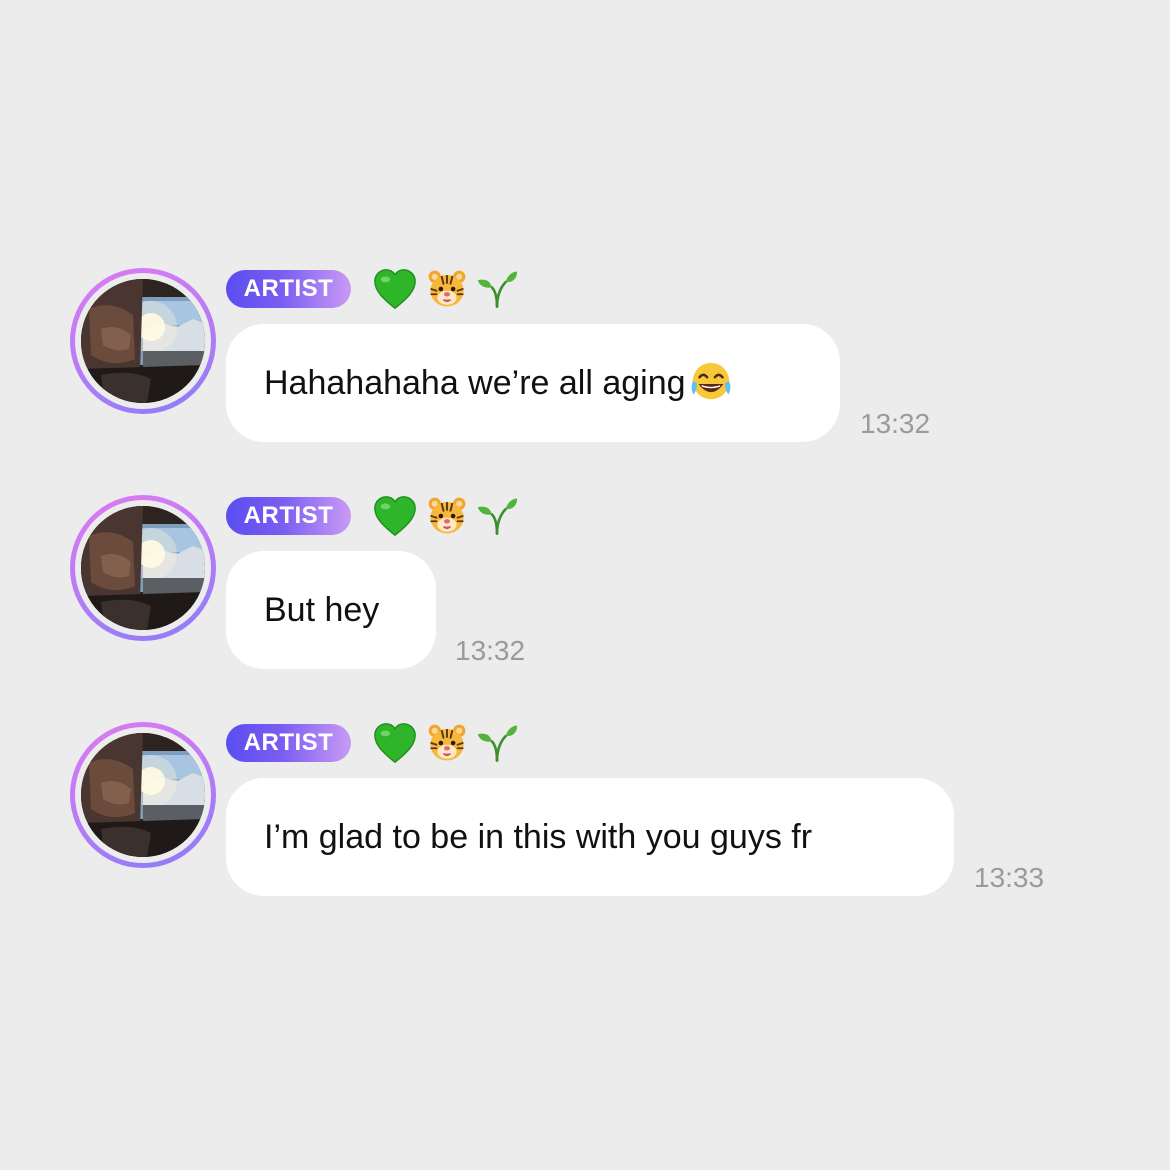 This screenshot has width=1170, height=1170. What do you see at coordinates (322, 609) in the screenshot?
I see `message-text: But hey` at bounding box center [322, 609].